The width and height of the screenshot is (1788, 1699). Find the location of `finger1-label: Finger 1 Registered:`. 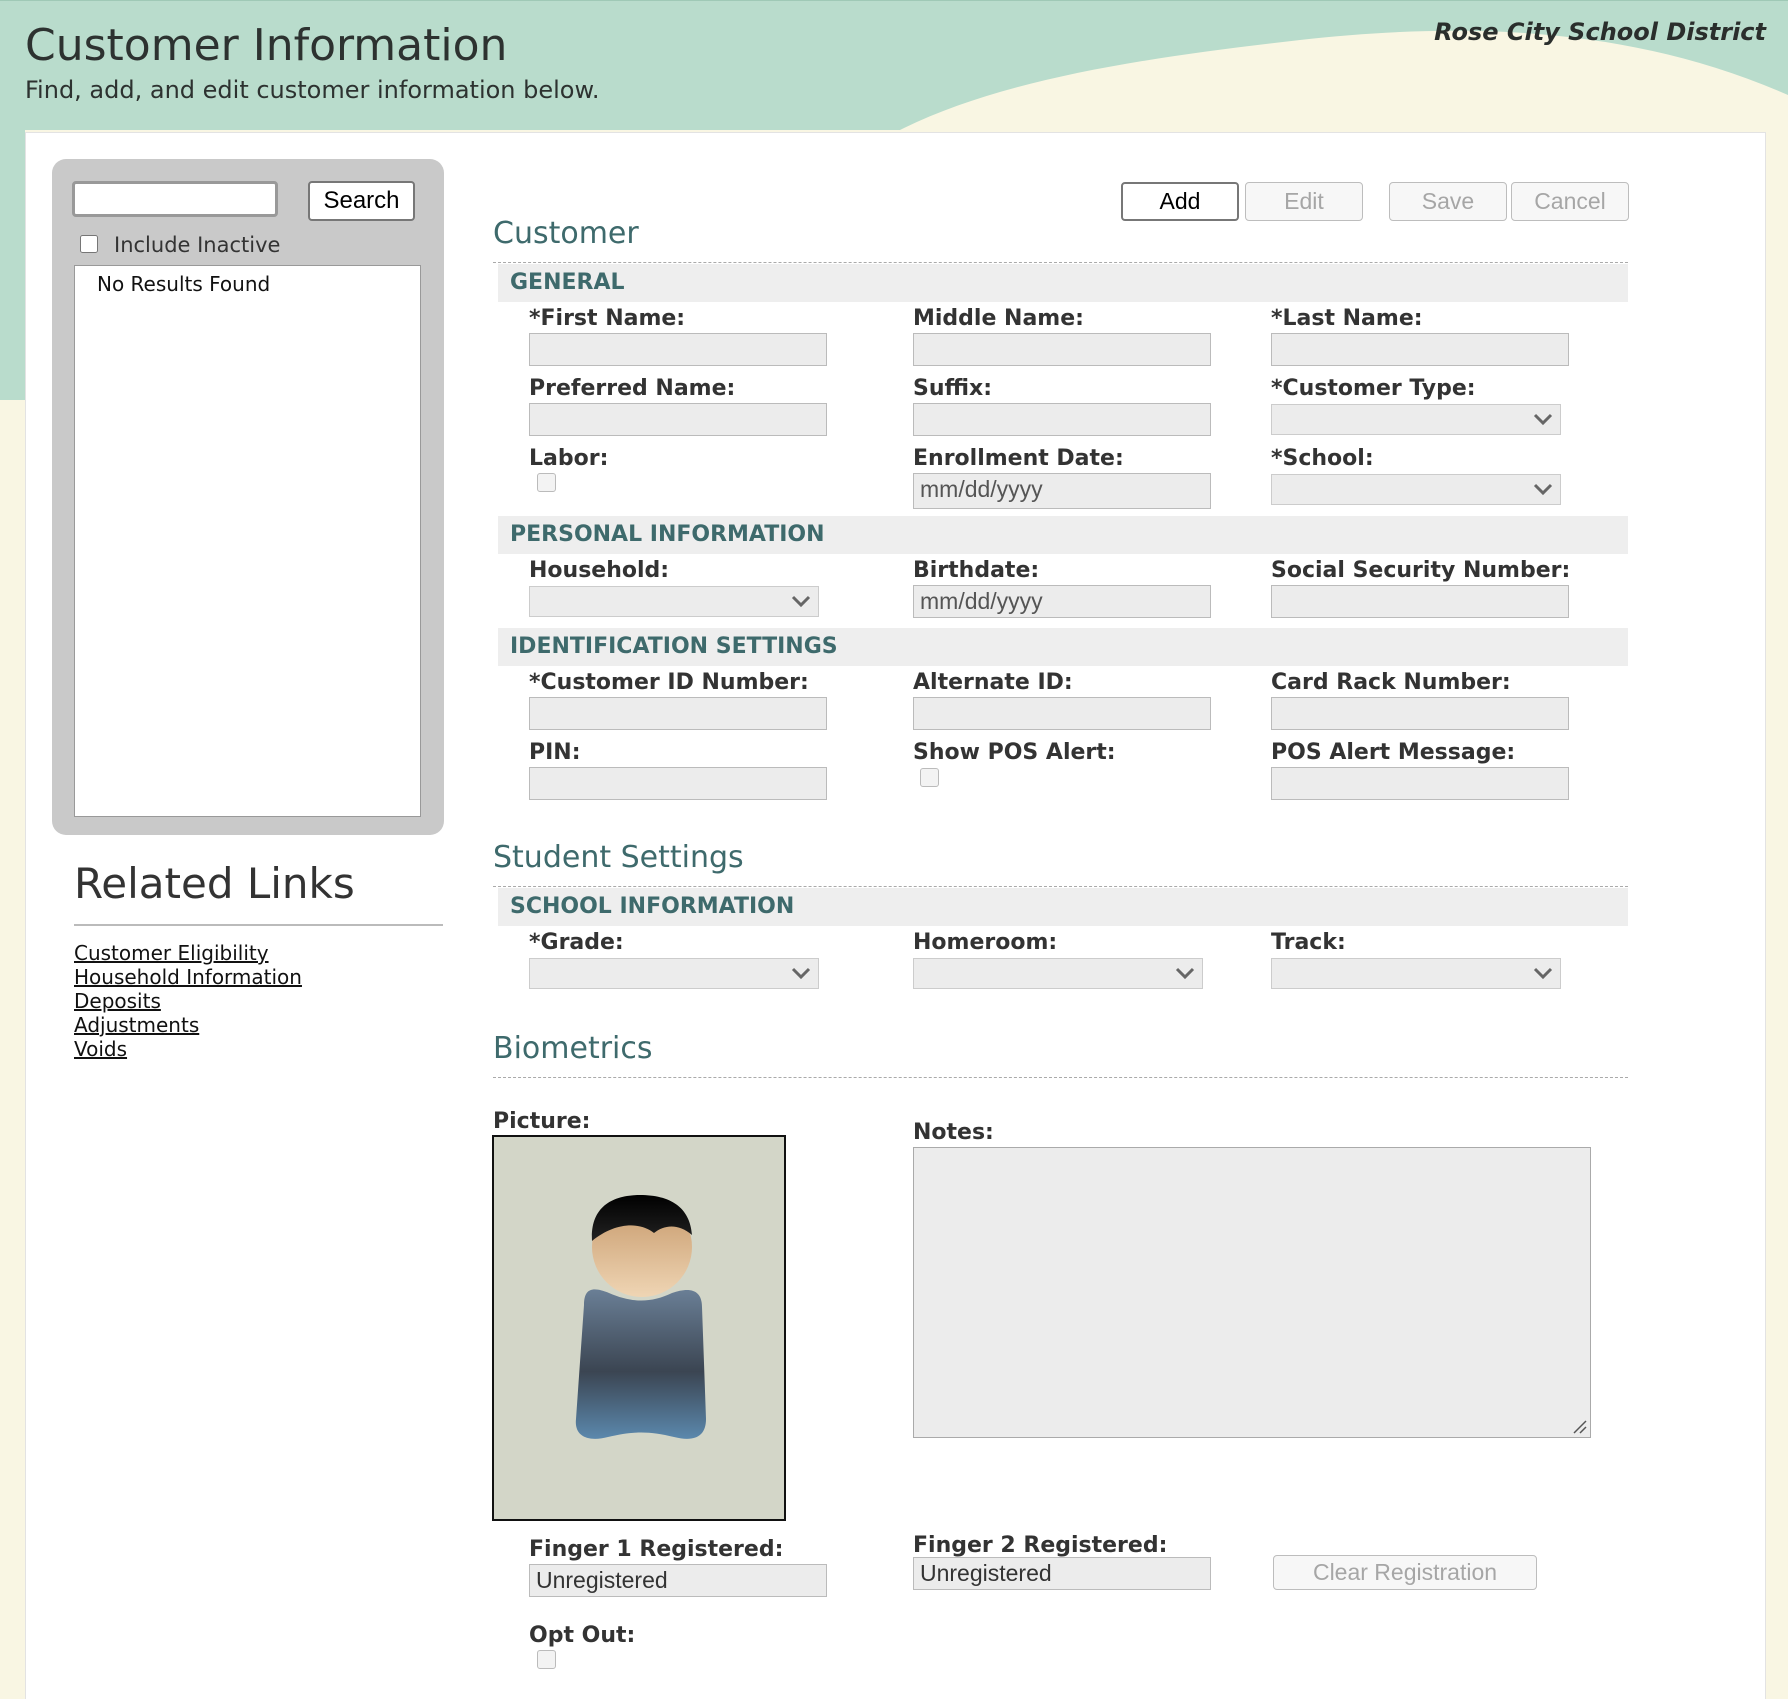

finger1-label: Finger 1 Registered: is located at coordinates (656, 1549).